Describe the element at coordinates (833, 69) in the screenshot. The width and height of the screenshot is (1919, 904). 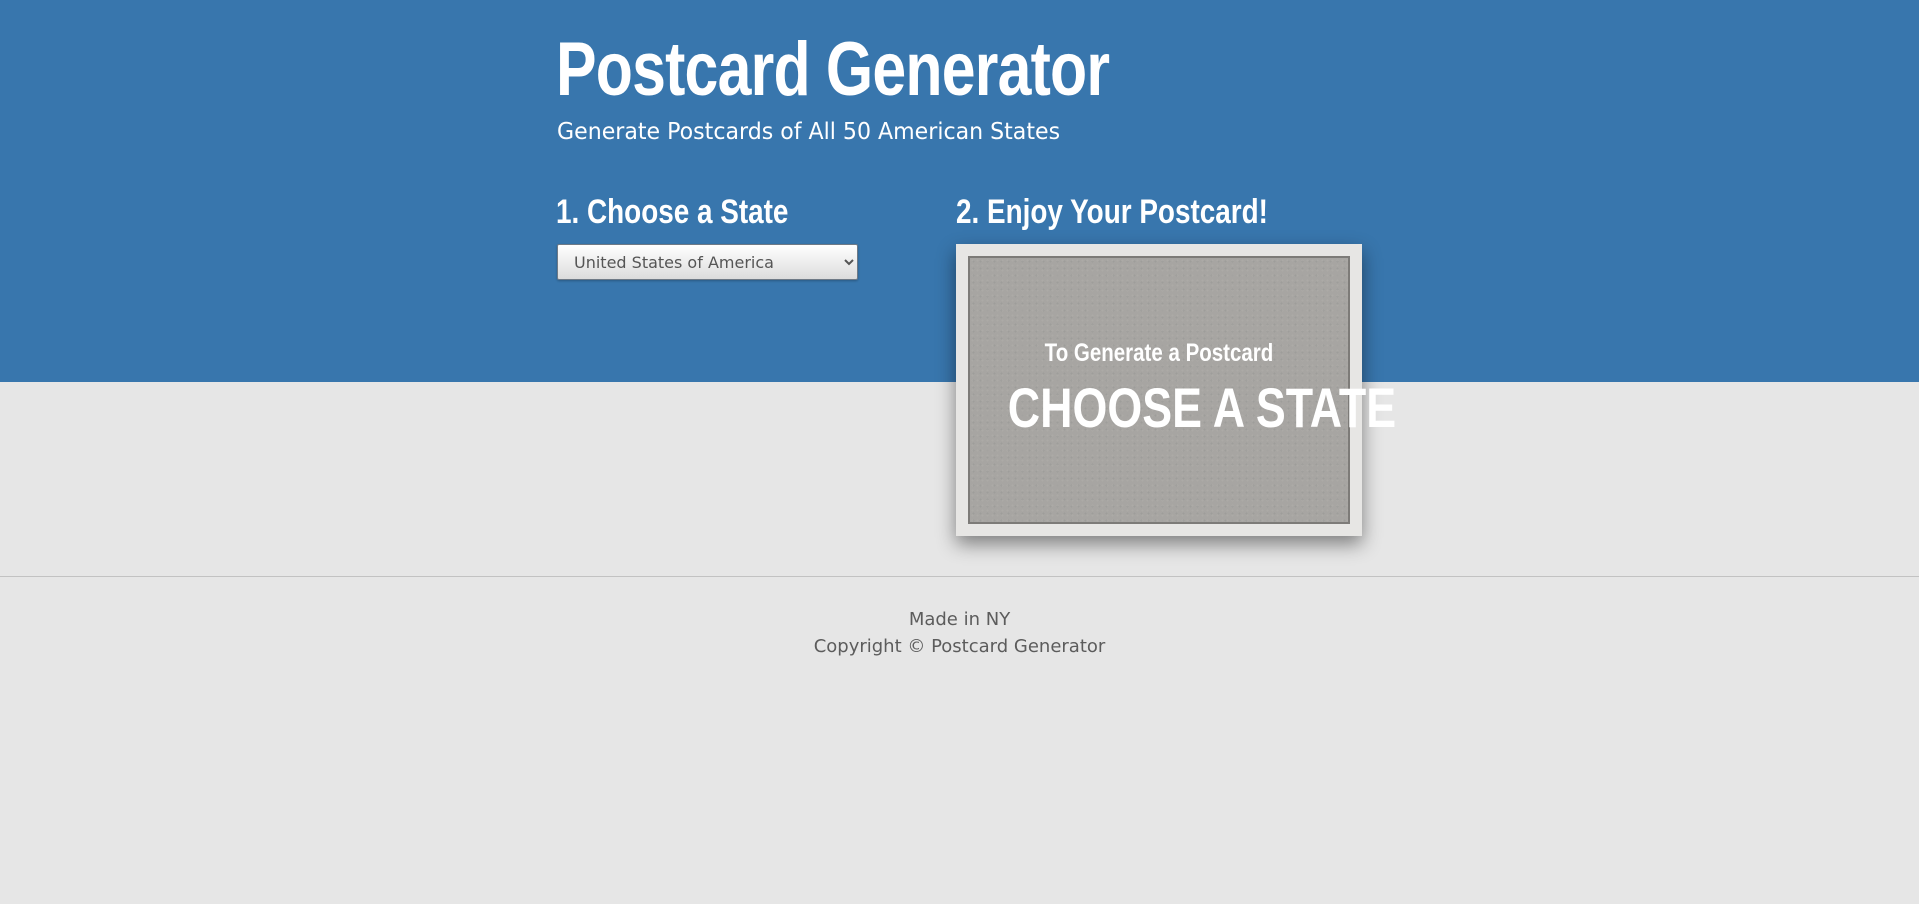
I see `page-title: Postcard Generator` at that location.